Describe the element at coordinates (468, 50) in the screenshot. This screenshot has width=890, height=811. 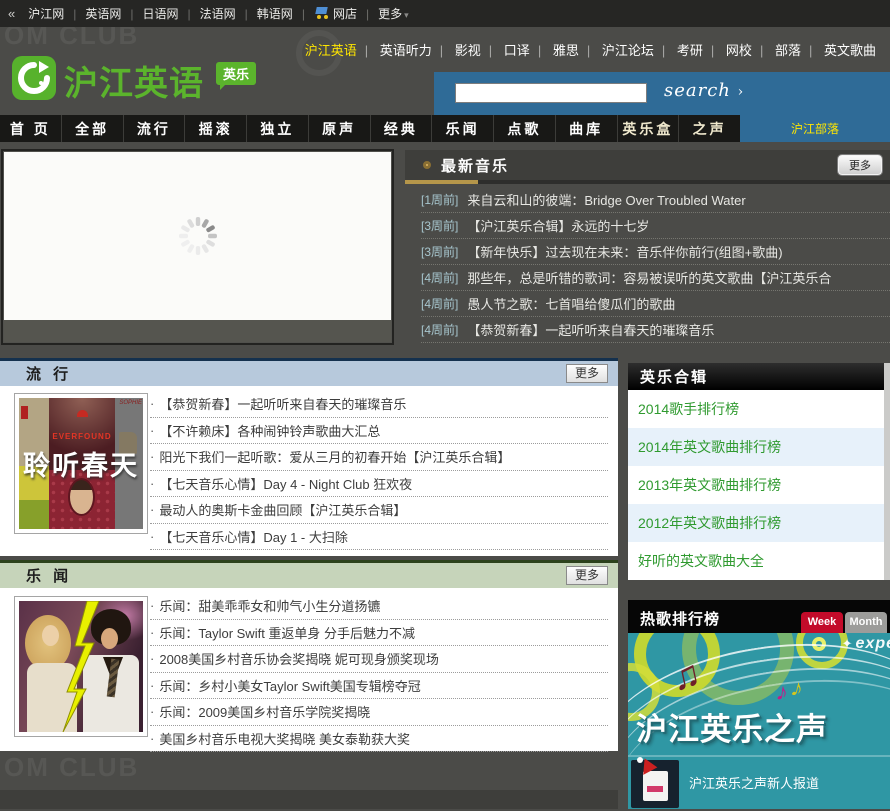
I see `hnav-movies: 影视` at that location.